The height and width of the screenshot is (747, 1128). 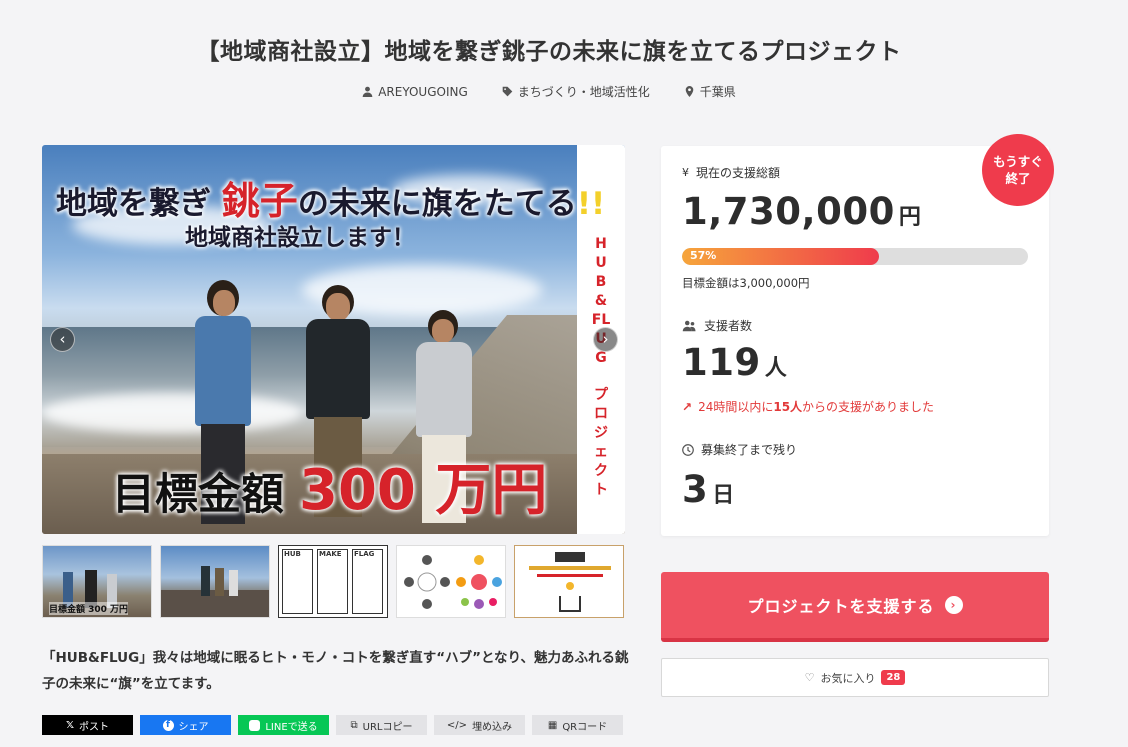 I want to click on thumbnail-strip: 目標金額 300 万円 HUB MAKE FLAG, so click(x=333, y=581).